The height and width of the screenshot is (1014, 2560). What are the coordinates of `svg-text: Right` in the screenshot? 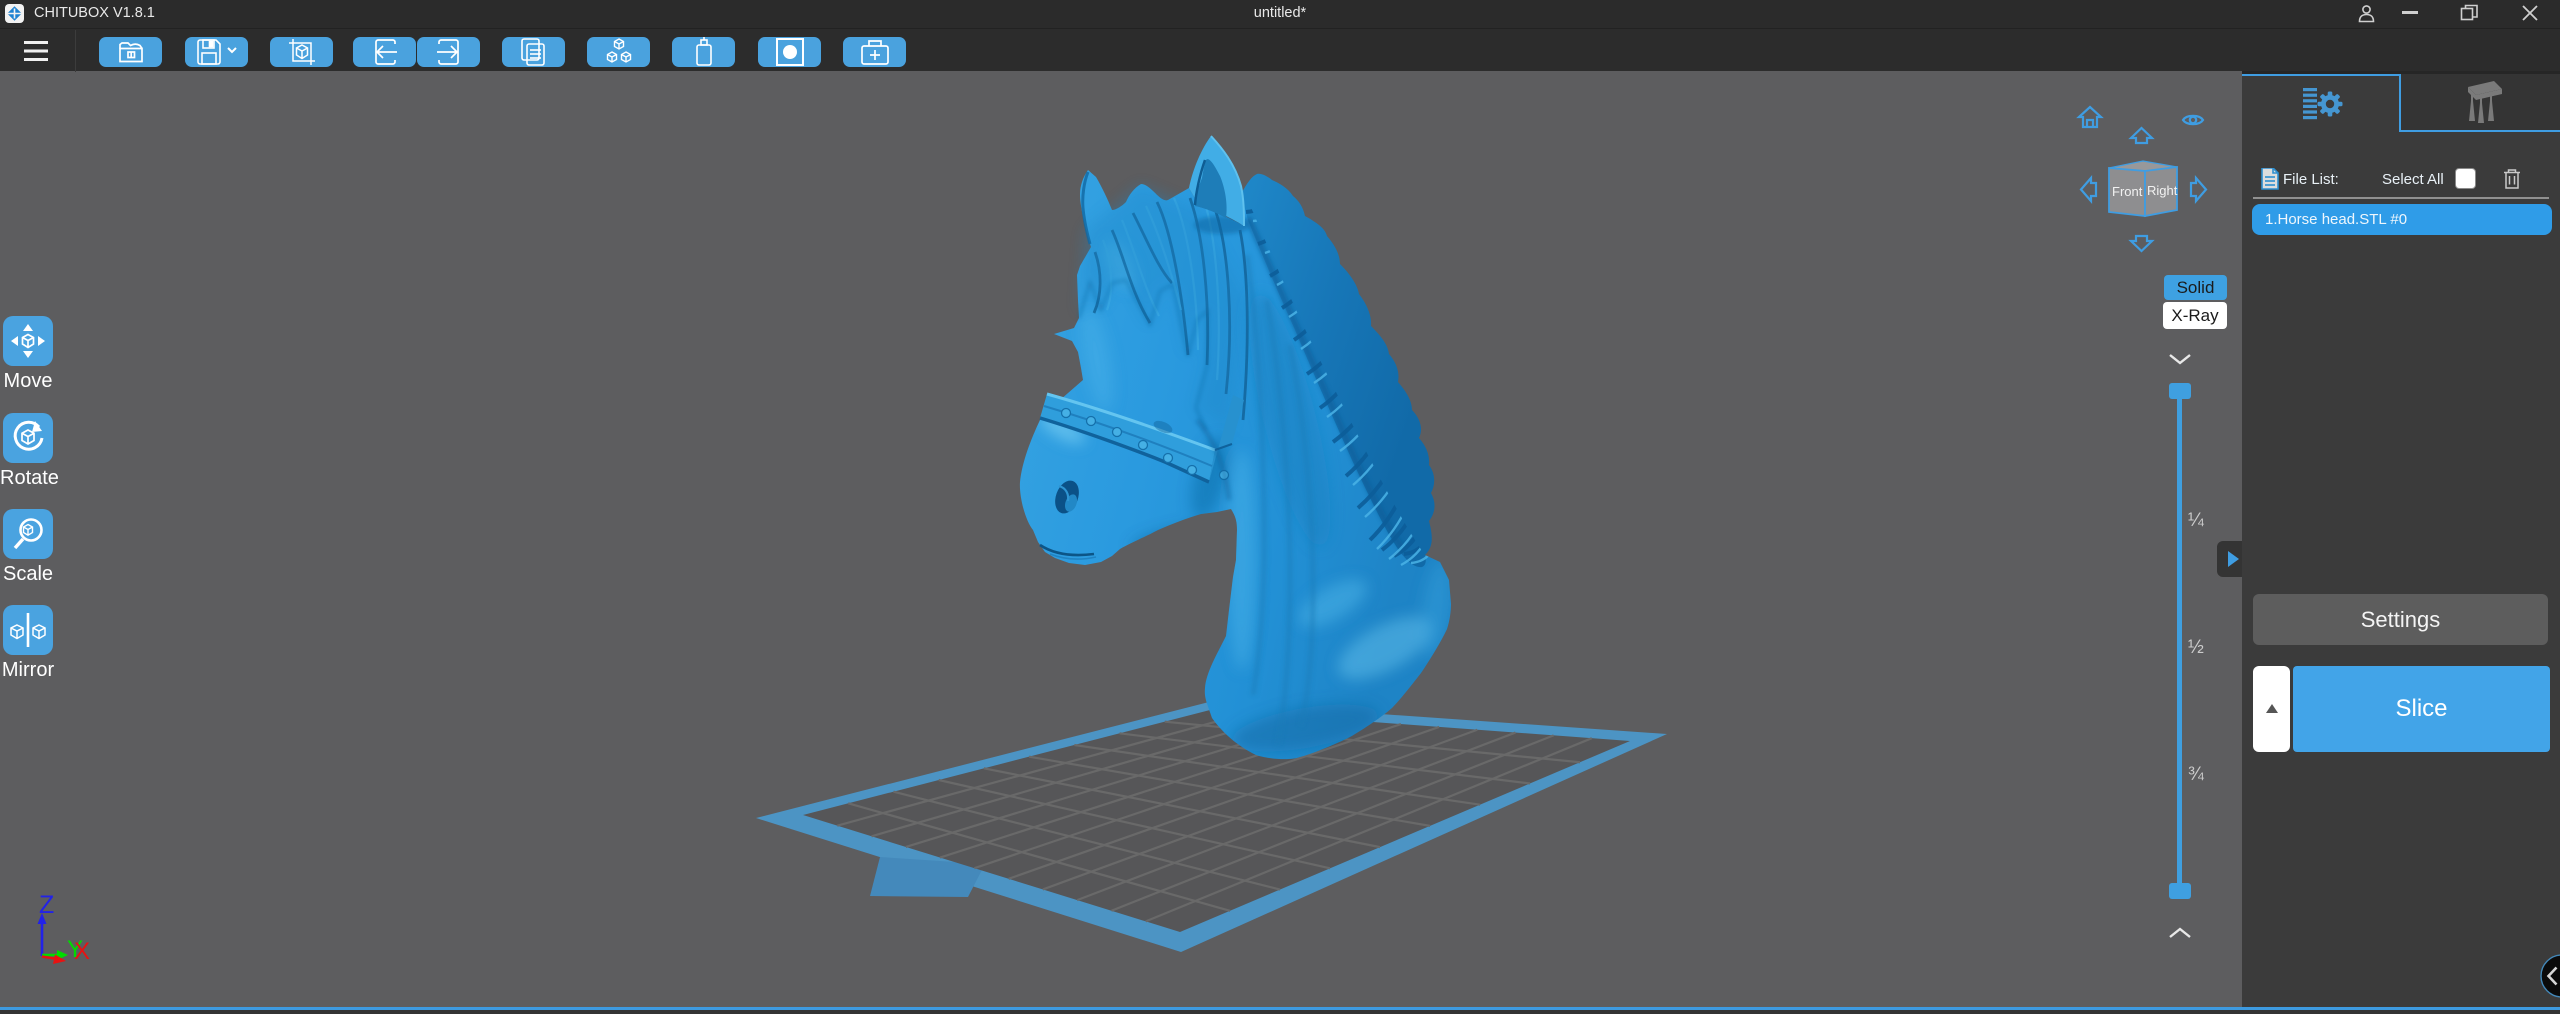 It's located at (2162, 190).